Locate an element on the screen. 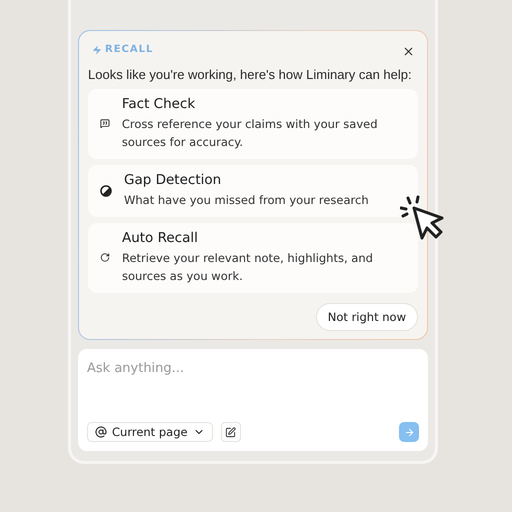 This screenshot has width=512, height=512. dismiss-button: Not right now is located at coordinates (367, 317).